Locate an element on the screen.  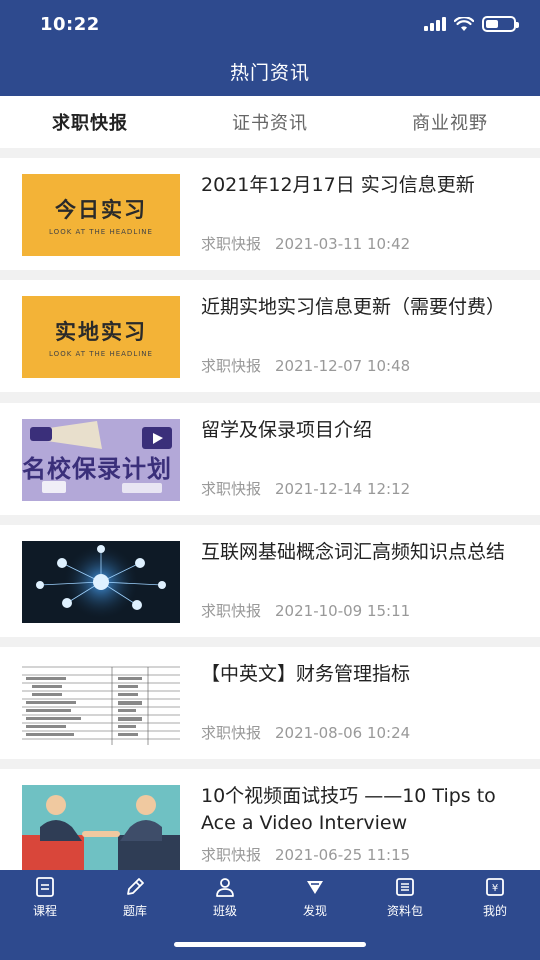
nav-mine: ¥ 我的 is located at coordinates (495, 897).